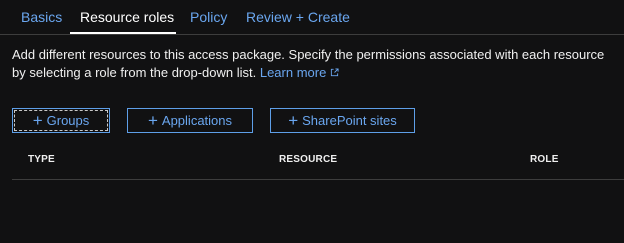  What do you see at coordinates (335, 72) in the screenshot?
I see `external-link-icon` at bounding box center [335, 72].